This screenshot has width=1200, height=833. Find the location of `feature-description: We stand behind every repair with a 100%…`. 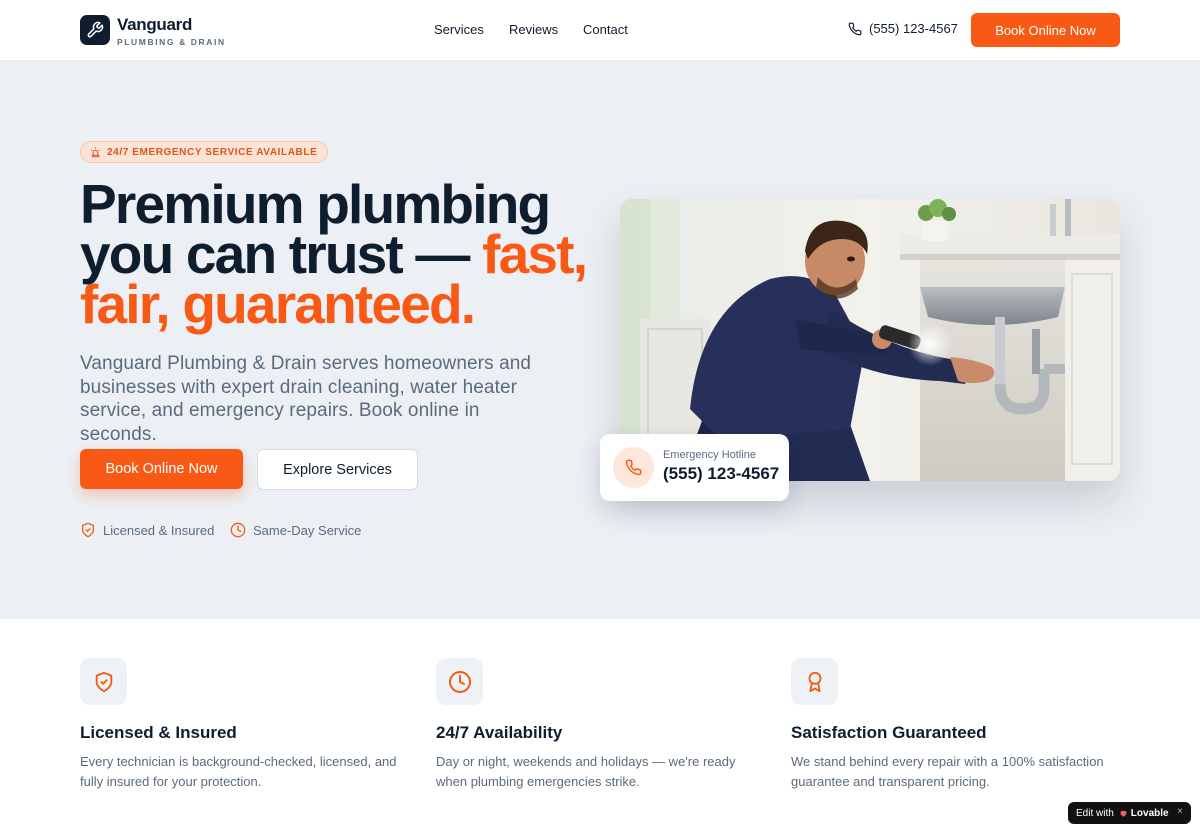

feature-description: We stand behind every repair with a 100%… is located at coordinates (947, 771).